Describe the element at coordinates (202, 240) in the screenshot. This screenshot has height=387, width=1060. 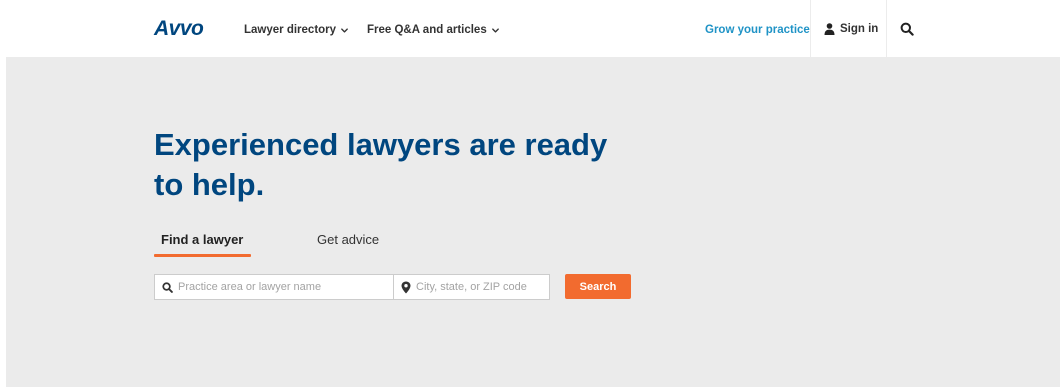
I see `tab-find-a-lawyer: Find a lawyer` at that location.